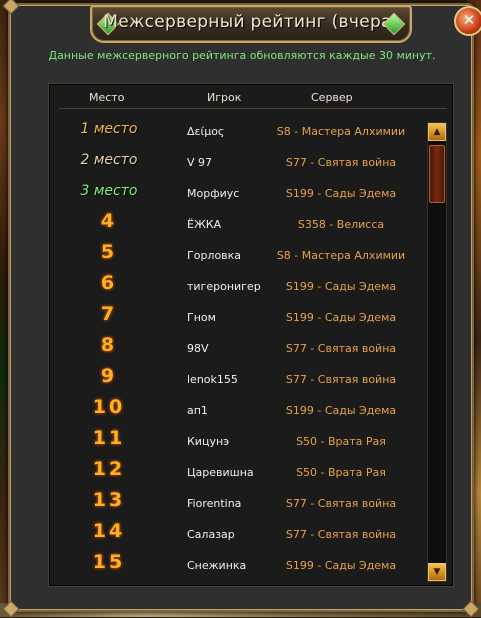 This screenshot has height=618, width=481. What do you see at coordinates (109, 562) in the screenshot?
I see `rank-place: 15` at bounding box center [109, 562].